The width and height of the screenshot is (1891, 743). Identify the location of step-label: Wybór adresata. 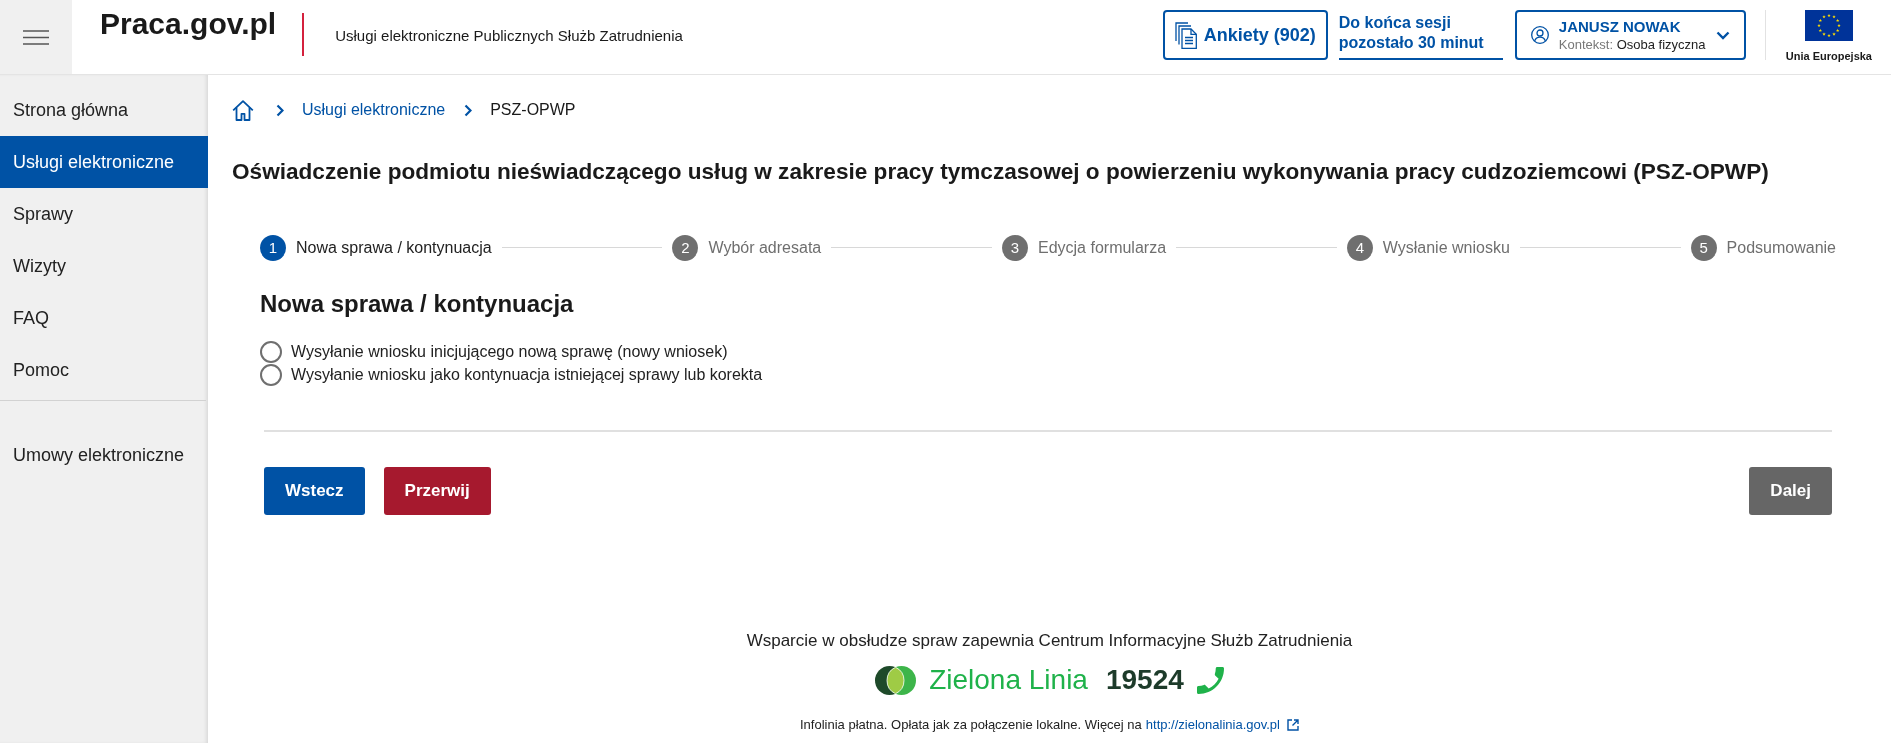
(765, 247).